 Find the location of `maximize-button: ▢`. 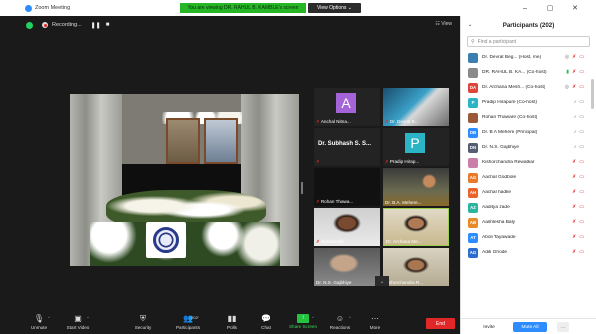

maximize-button: ▢ is located at coordinates (550, 8).